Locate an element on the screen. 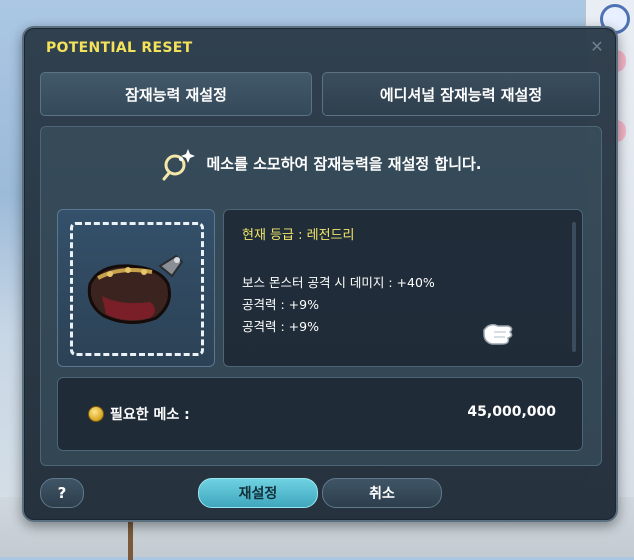 This screenshot has height=560, width=634. cancel-button: 취소 is located at coordinates (382, 493).